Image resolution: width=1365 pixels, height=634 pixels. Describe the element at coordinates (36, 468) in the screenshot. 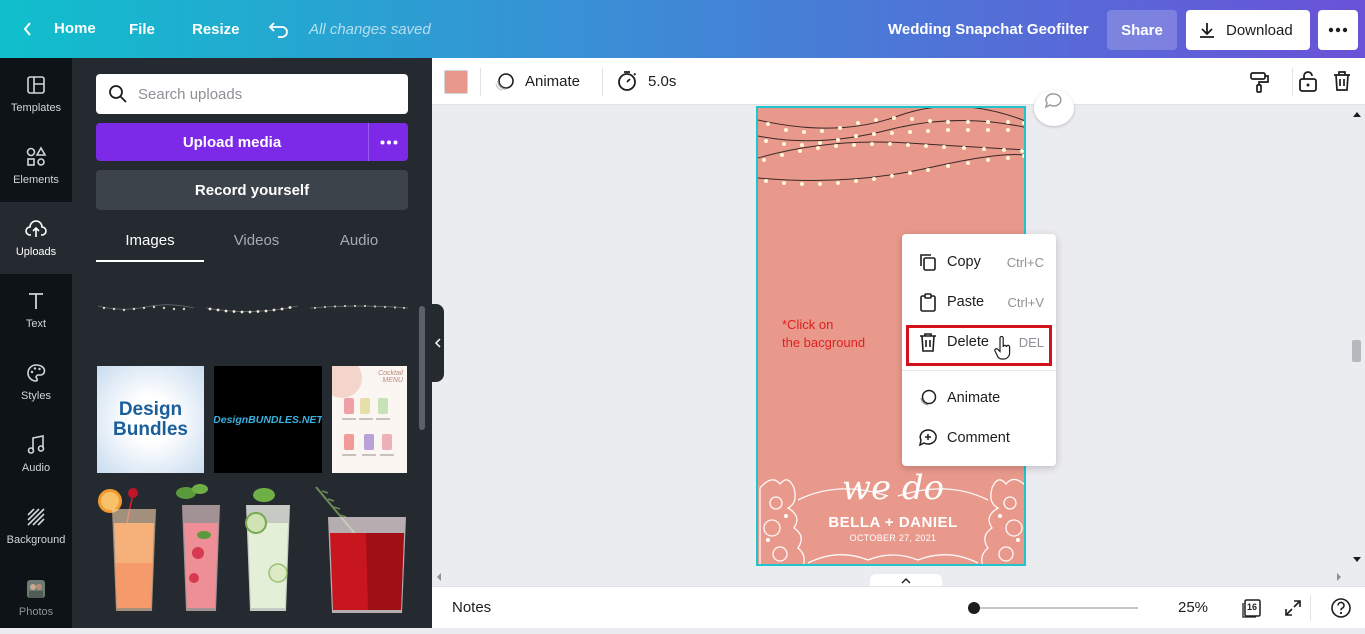

I see `rail-label: Audio` at that location.